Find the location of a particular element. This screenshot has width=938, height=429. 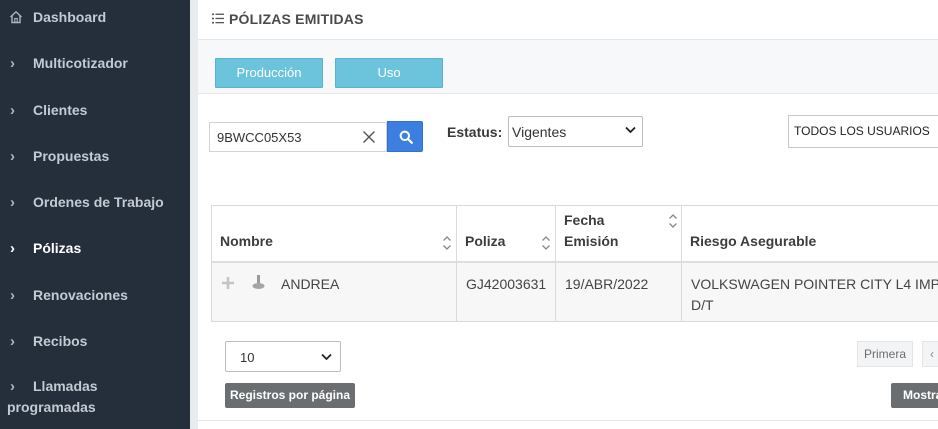

column-header-label-line: Emisión is located at coordinates (591, 241).